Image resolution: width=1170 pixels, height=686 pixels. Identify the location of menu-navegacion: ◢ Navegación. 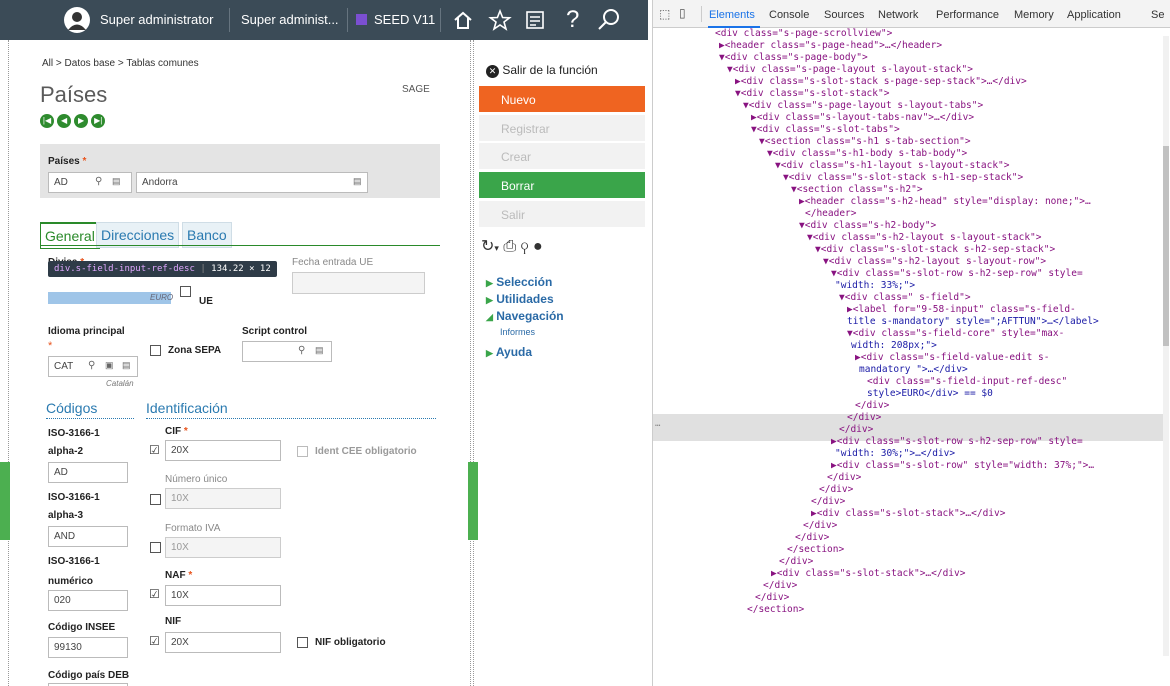
(525, 316).